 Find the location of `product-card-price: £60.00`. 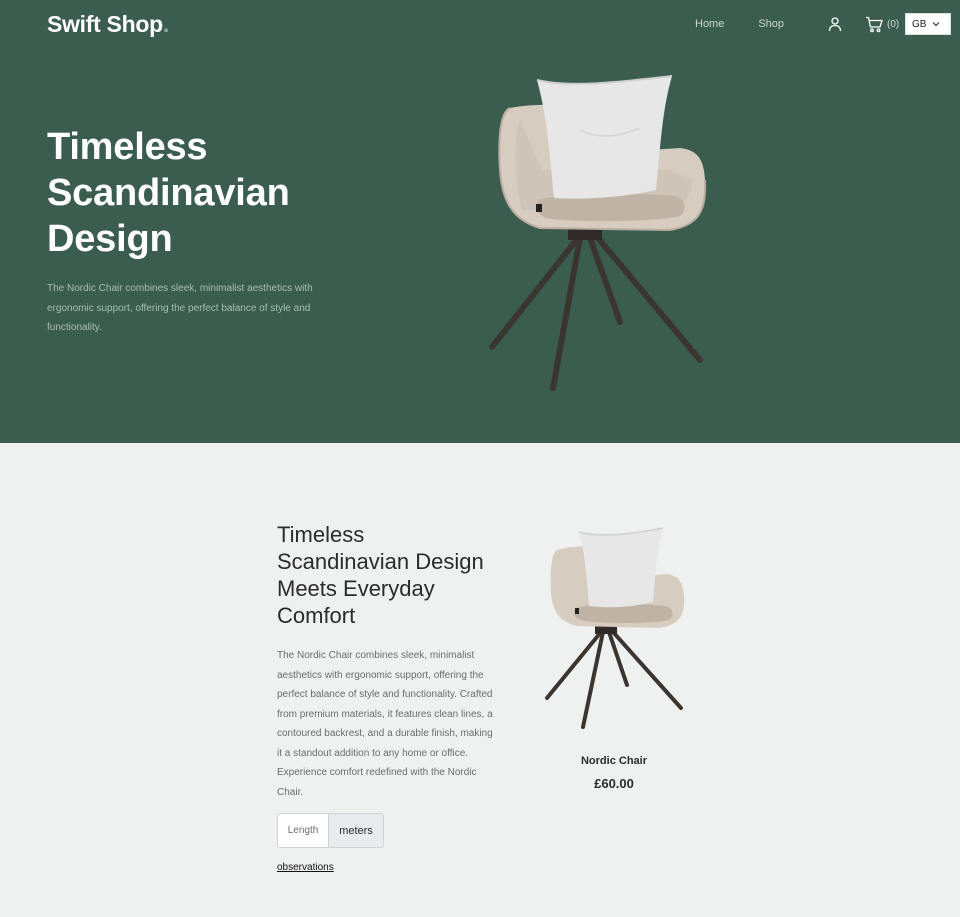

product-card-price: £60.00 is located at coordinates (614, 783).